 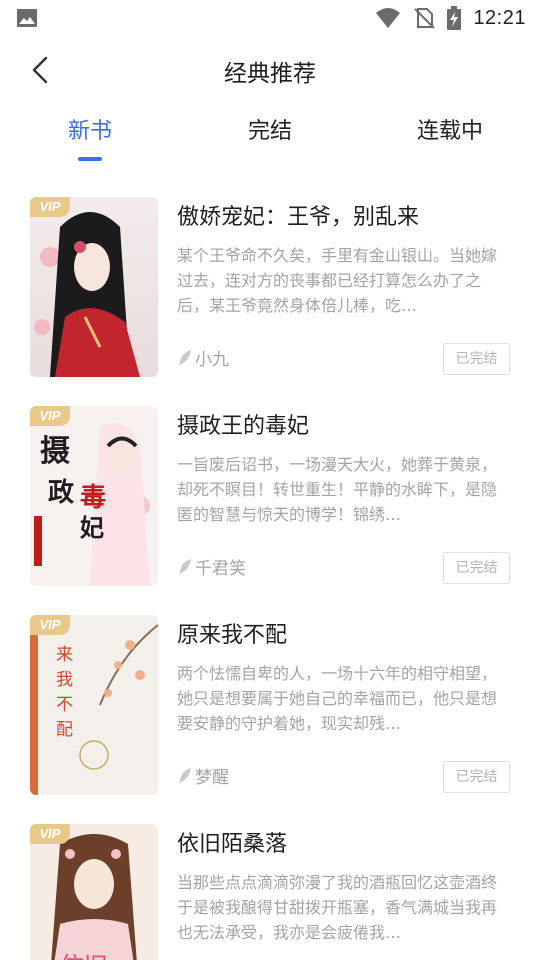 I want to click on book-cover: 来 我 不 配 VIP, so click(x=94, y=705).